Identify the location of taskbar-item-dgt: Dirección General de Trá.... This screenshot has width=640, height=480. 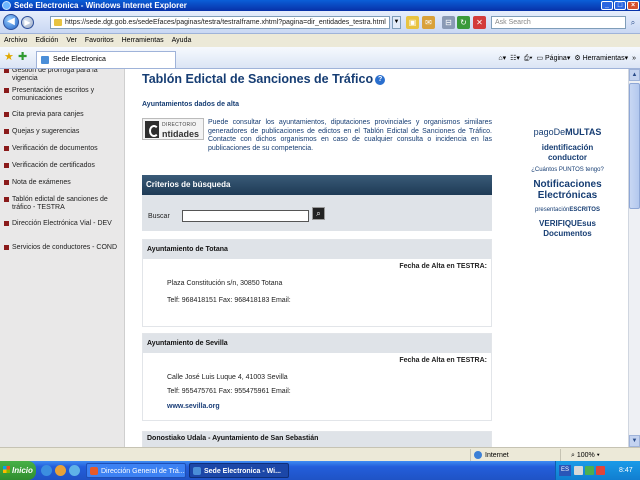
(136, 470).